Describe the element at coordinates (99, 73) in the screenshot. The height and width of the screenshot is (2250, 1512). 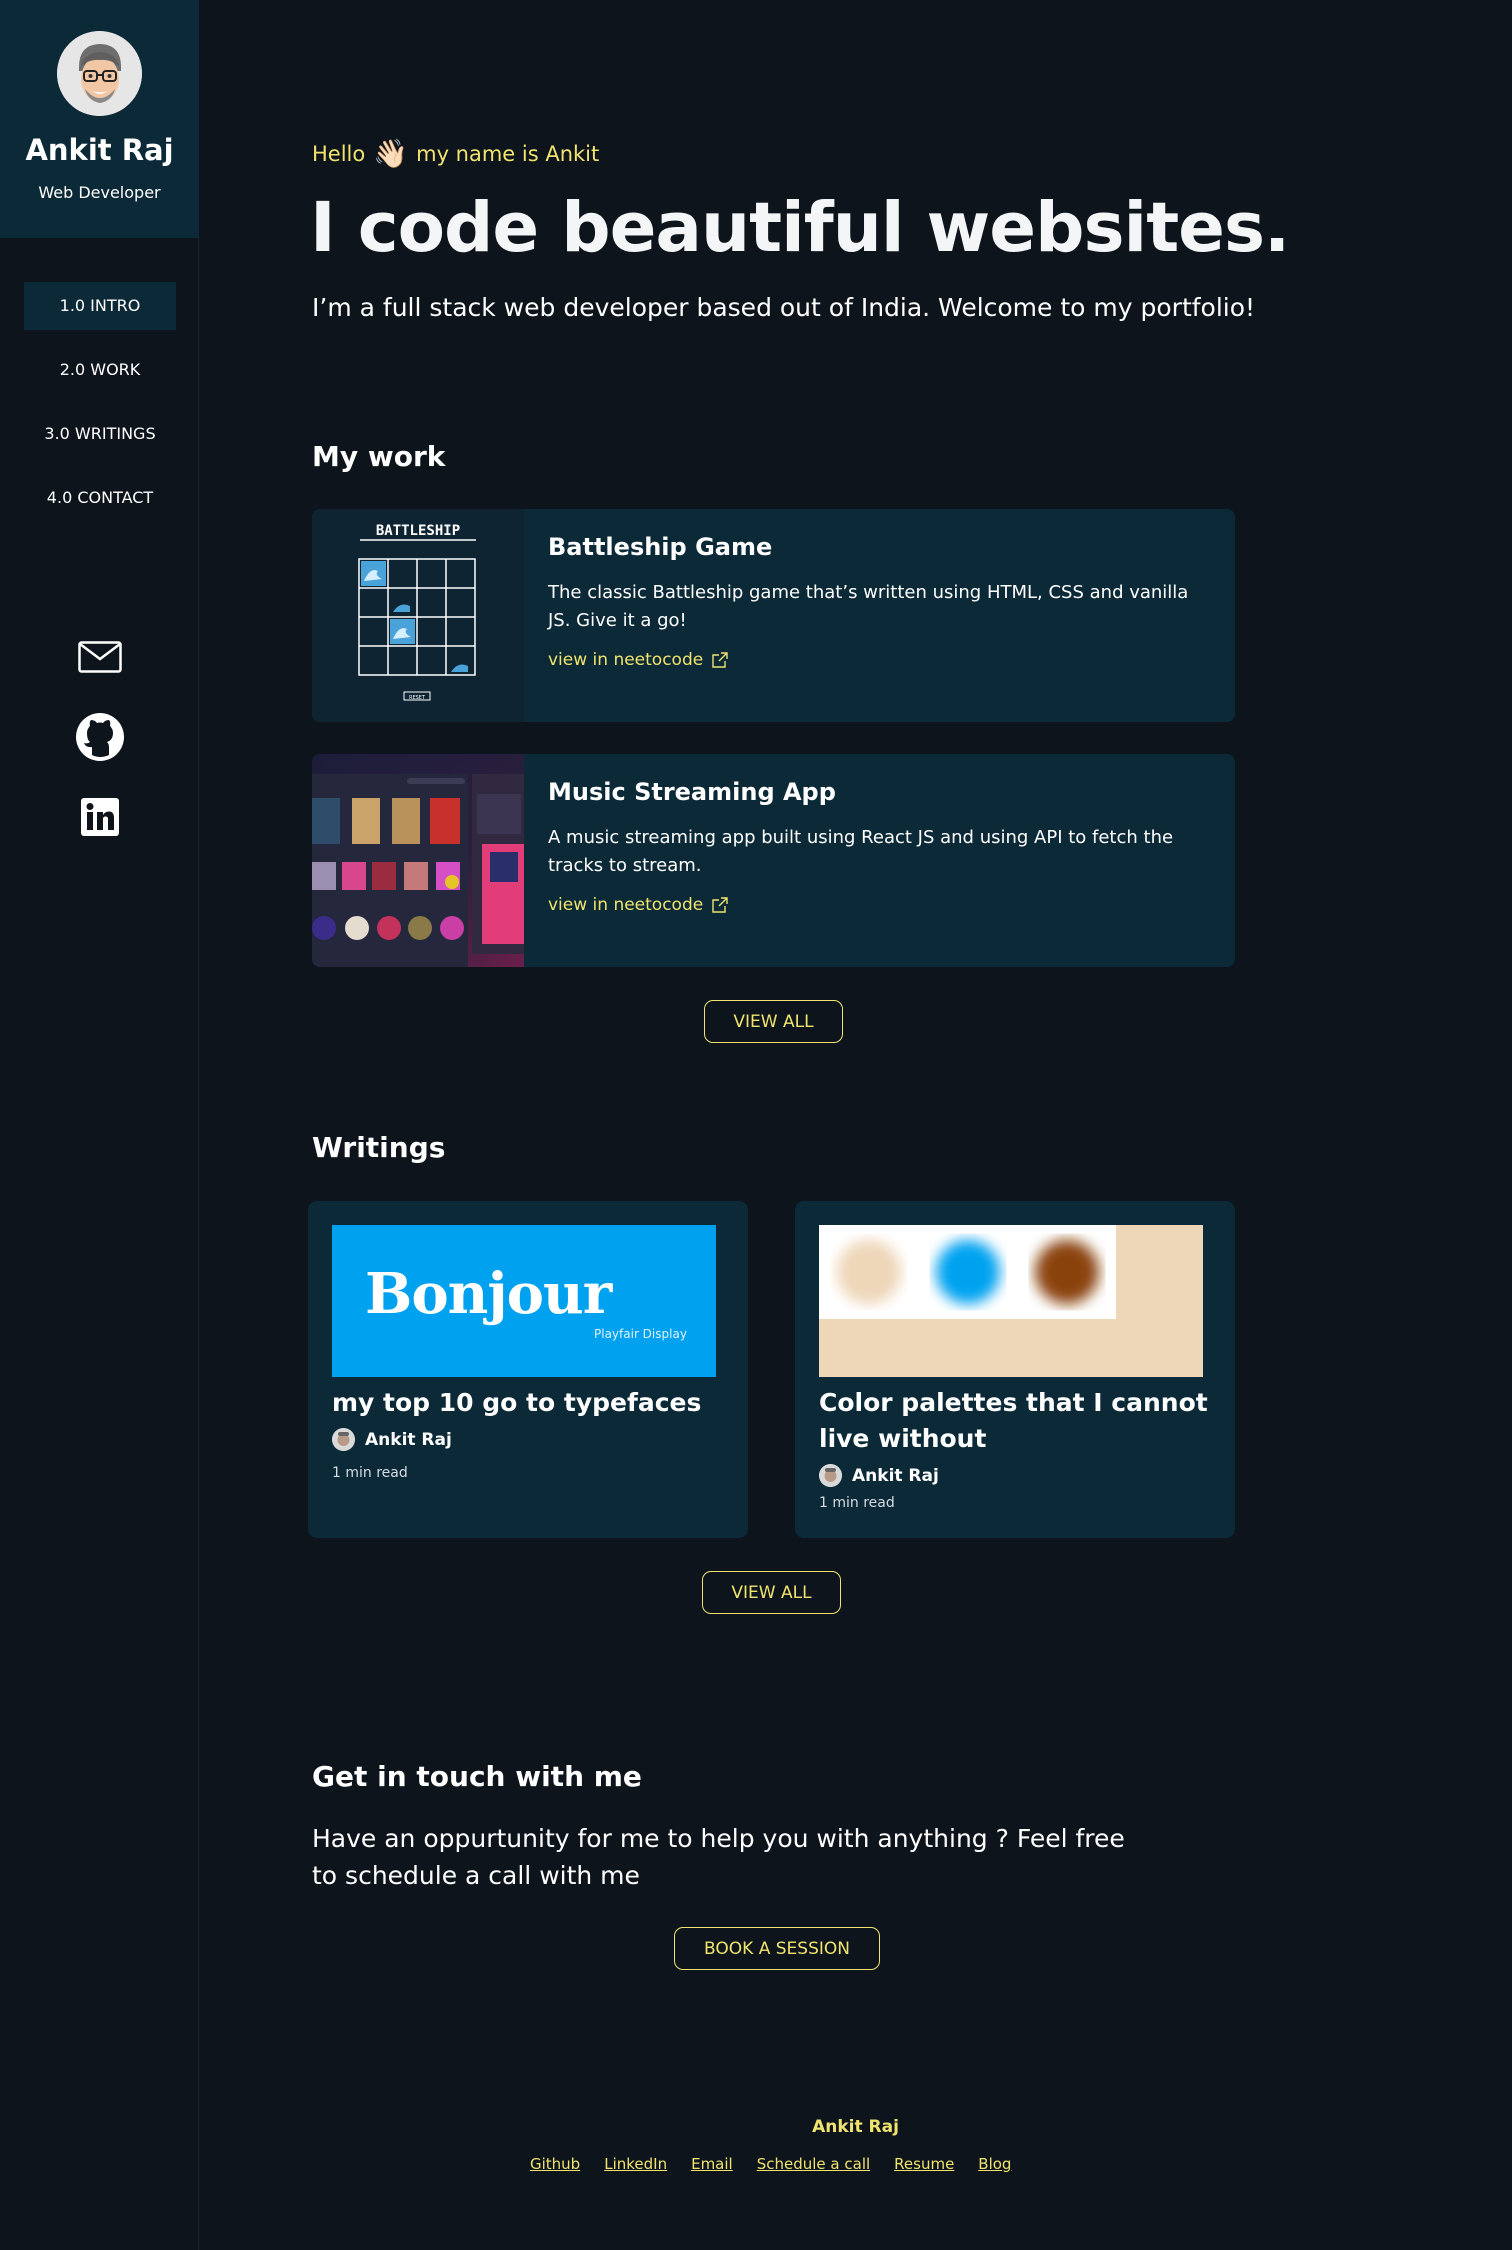
I see `avatar` at that location.